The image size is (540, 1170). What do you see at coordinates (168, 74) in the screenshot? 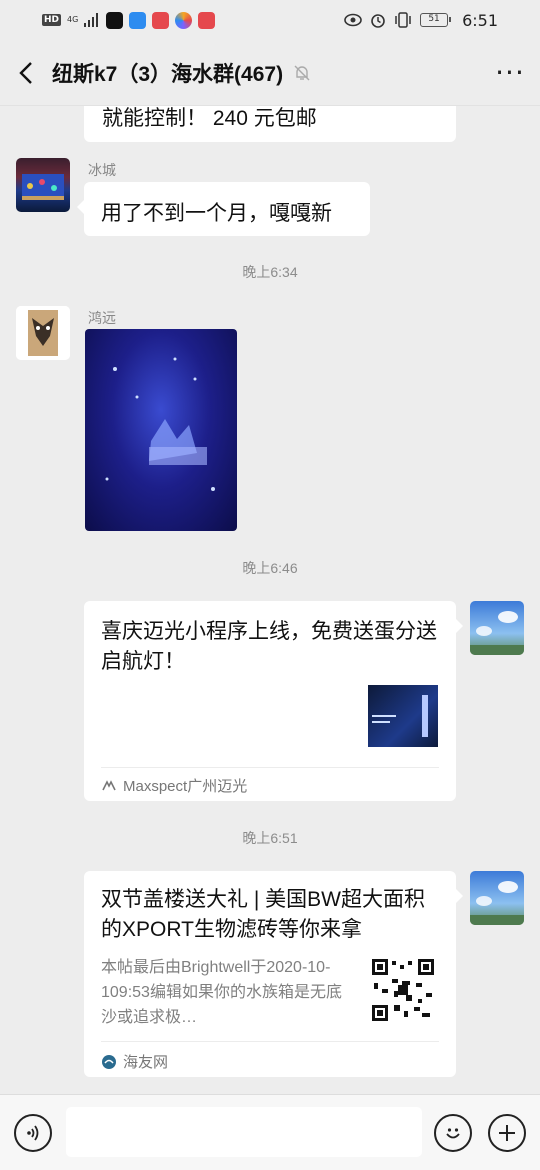
I see `chat-title: 纽斯k7（3）海水群(467)` at bounding box center [168, 74].